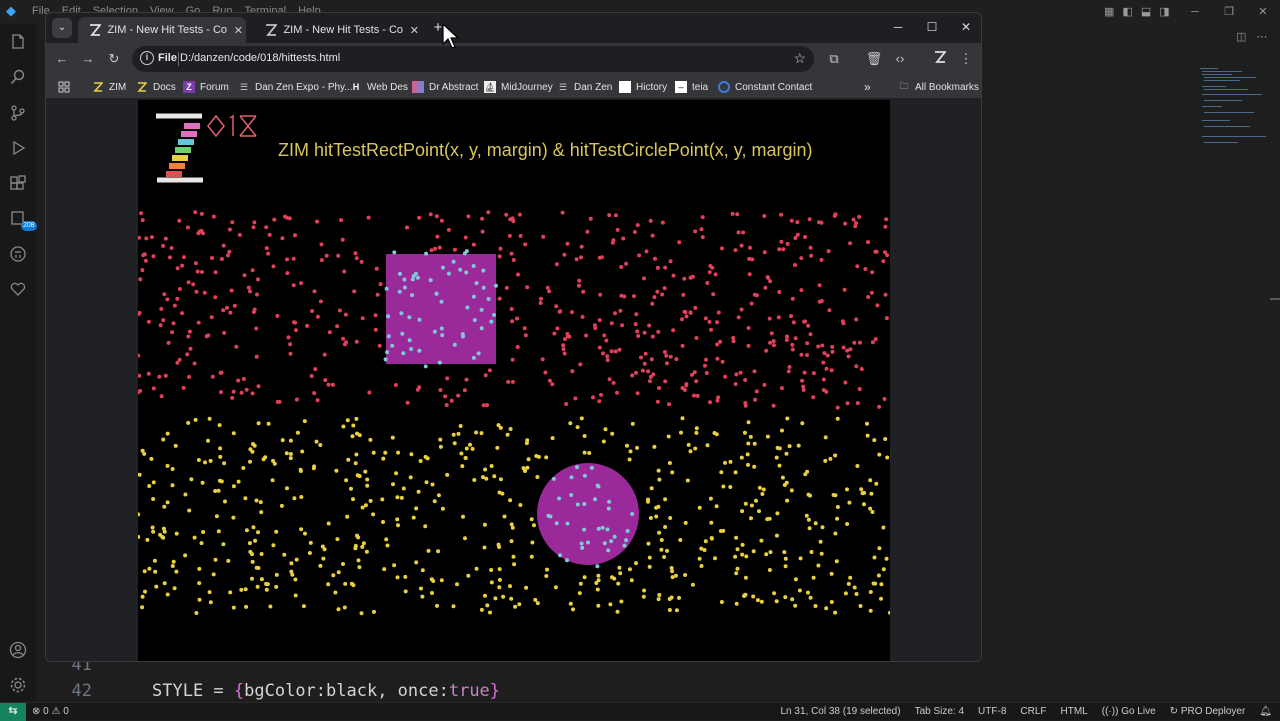 Image resolution: width=1280 pixels, height=721 pixels. I want to click on more-bookmarks-chevron-icon: », so click(867, 87).